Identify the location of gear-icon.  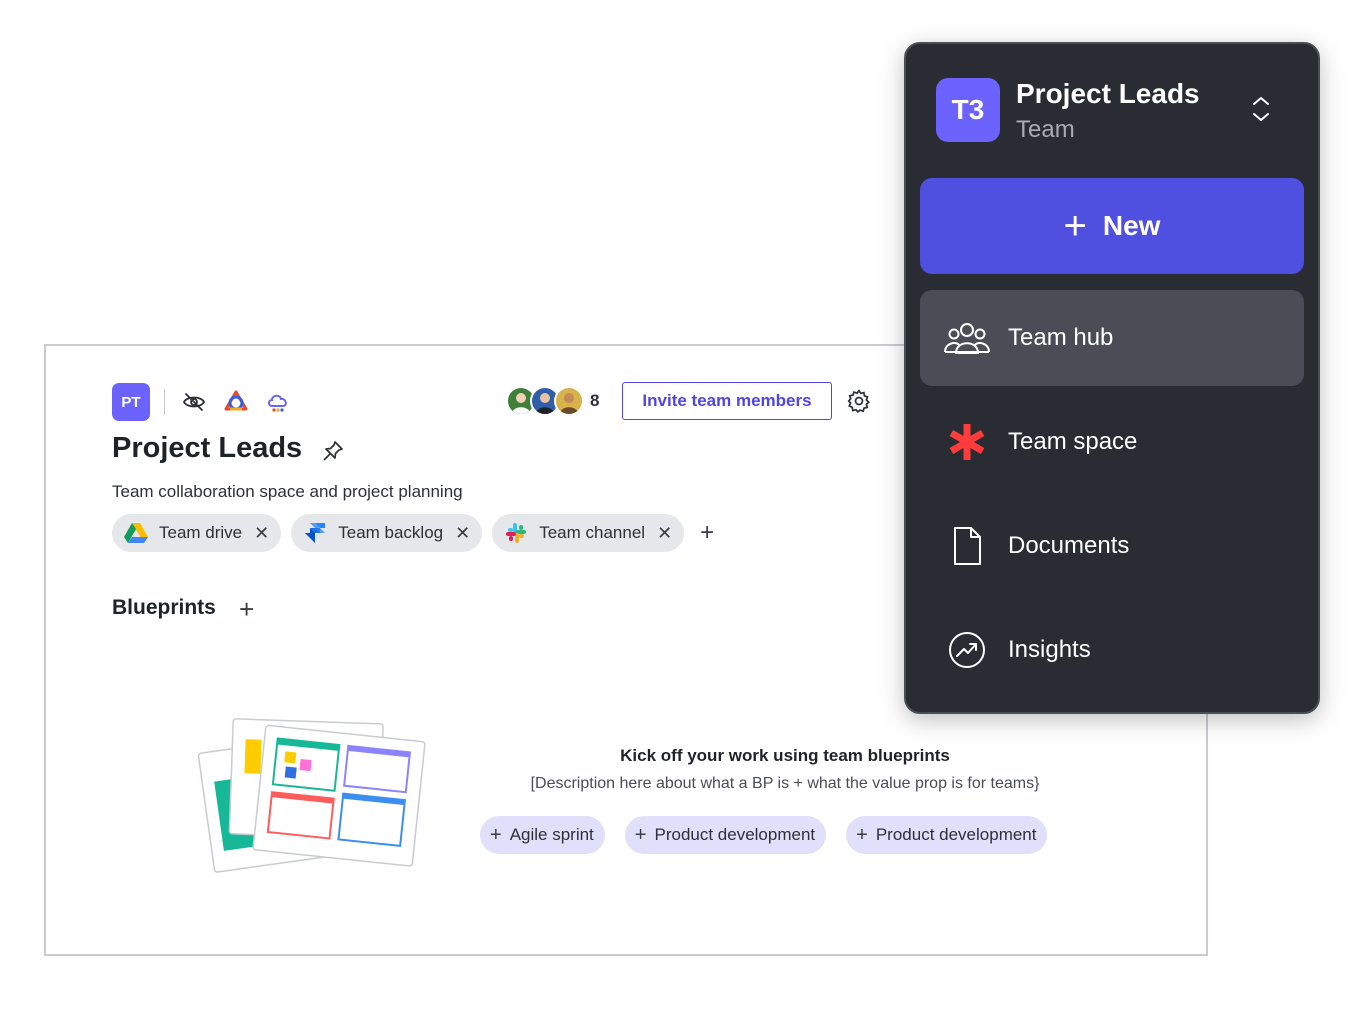
(859, 403).